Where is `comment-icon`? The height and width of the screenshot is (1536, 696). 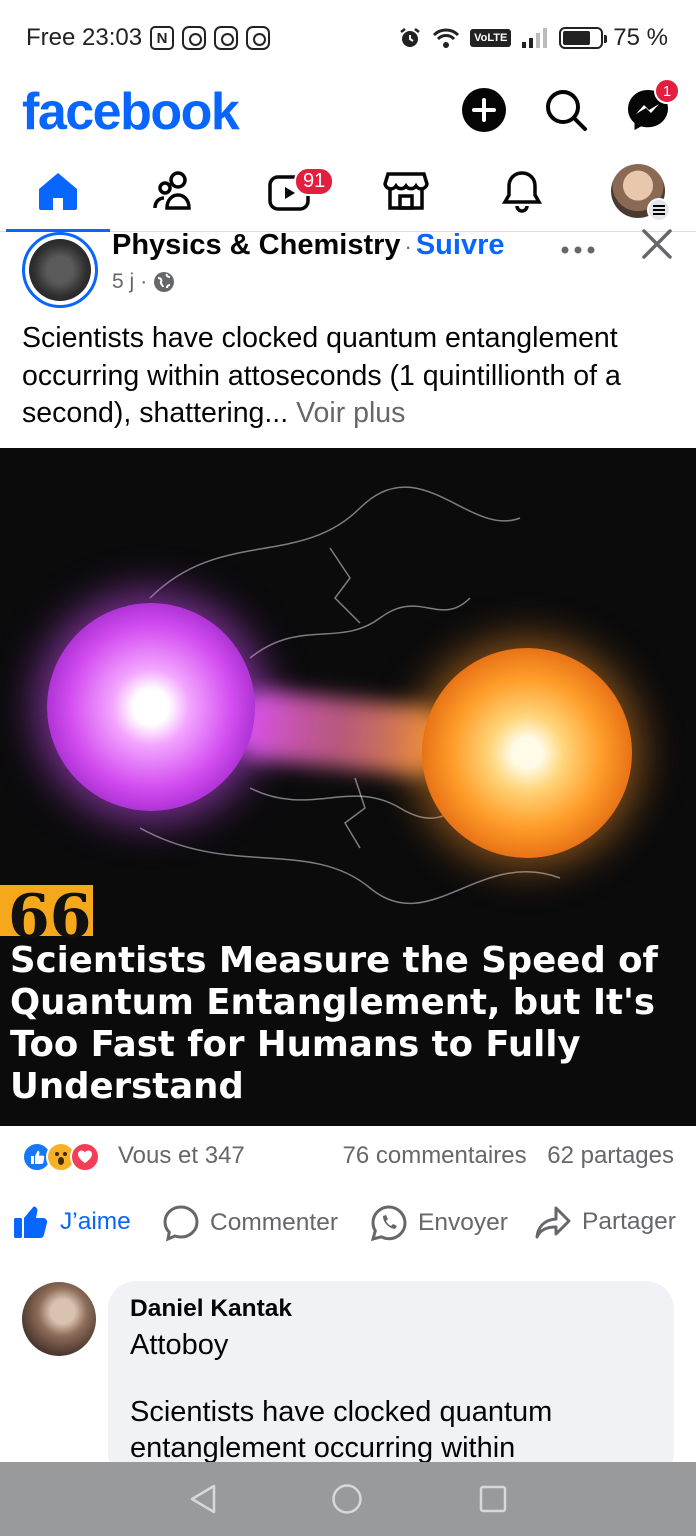 comment-icon is located at coordinates (181, 1223).